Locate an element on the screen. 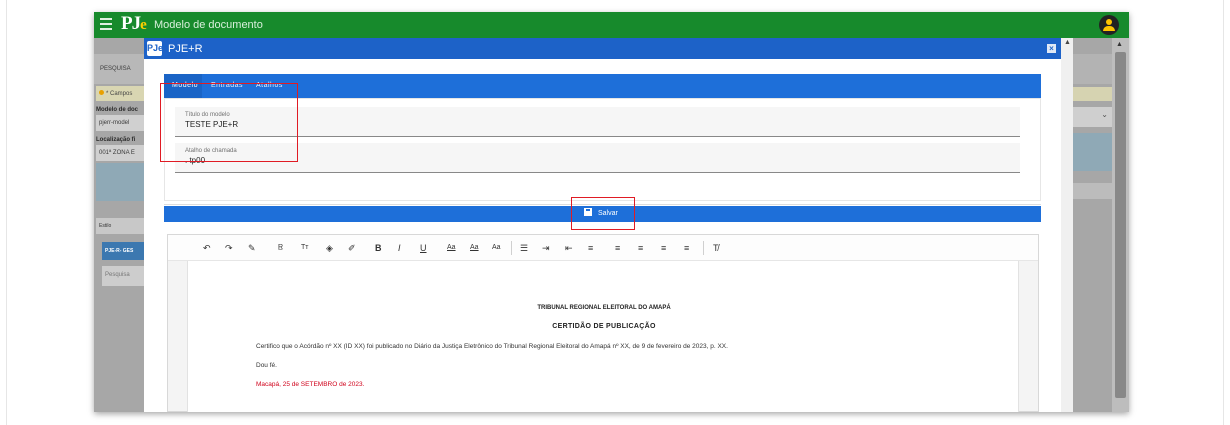 Image resolution: width=1230 pixels, height=425 pixels. background-search-input: Pesquisa is located at coordinates (123, 276).